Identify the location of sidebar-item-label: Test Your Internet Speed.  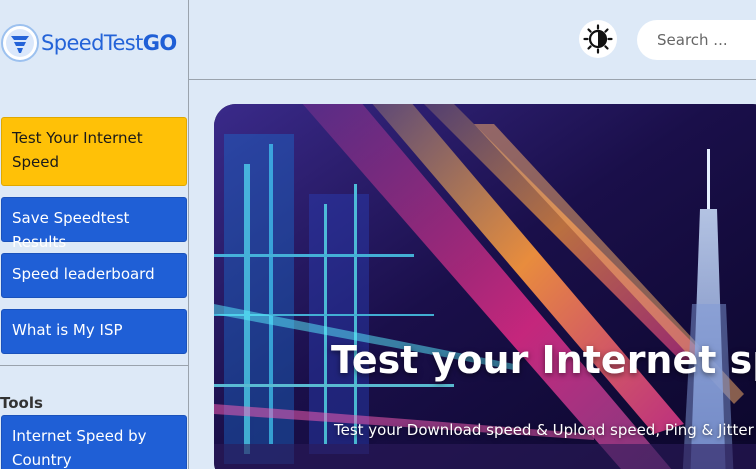
(77, 150).